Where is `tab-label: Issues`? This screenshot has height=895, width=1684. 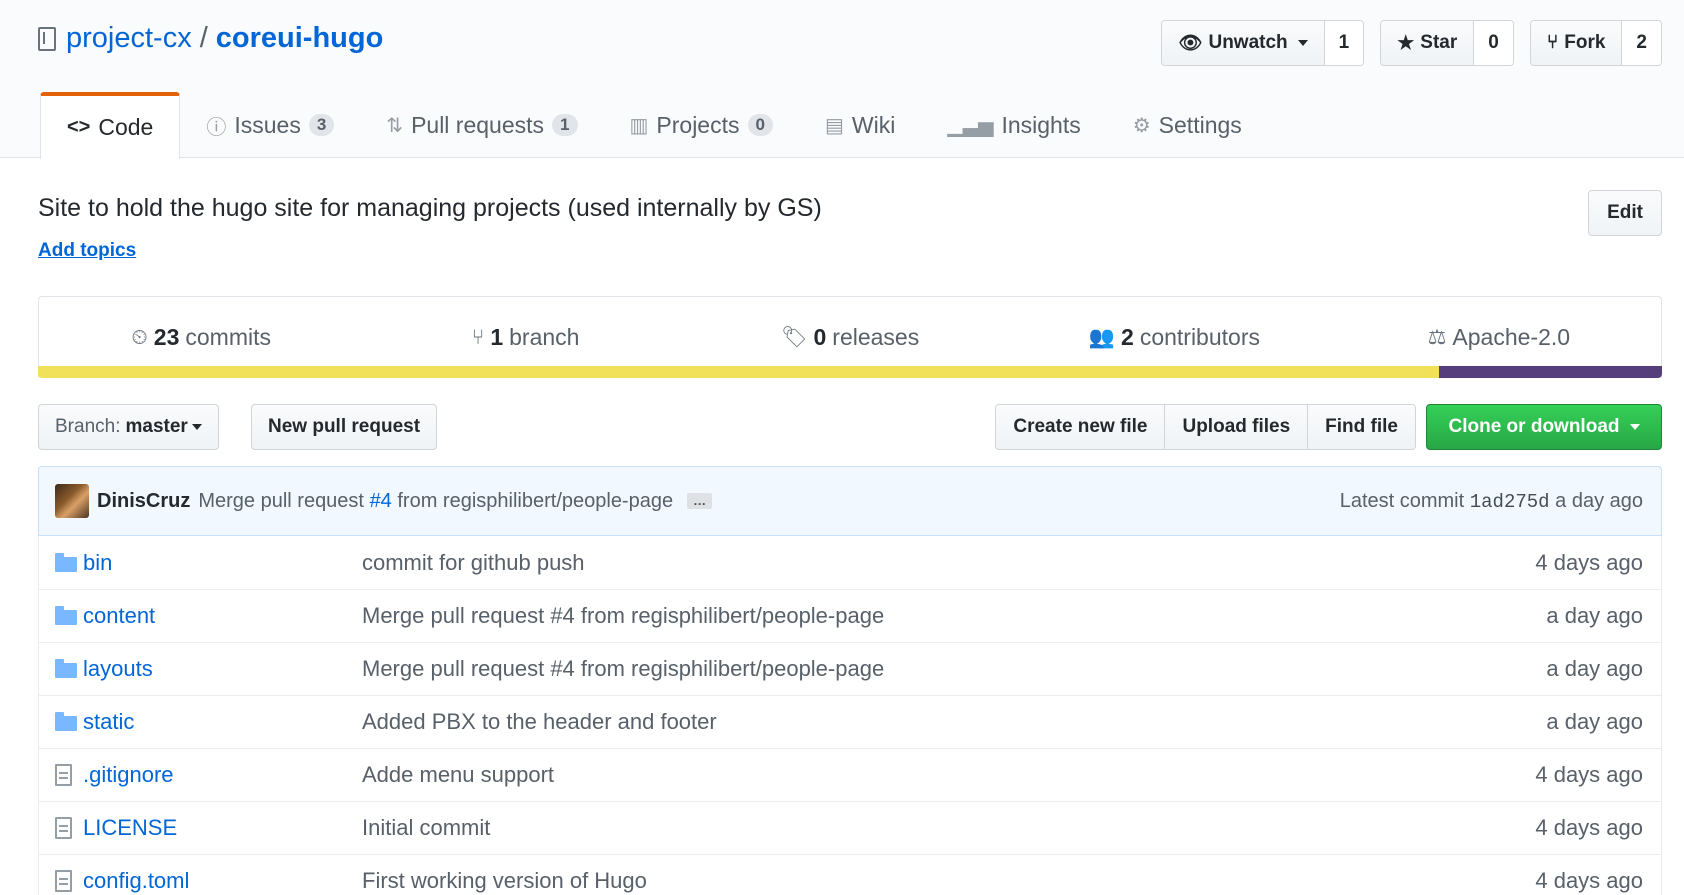
tab-label: Issues is located at coordinates (267, 124).